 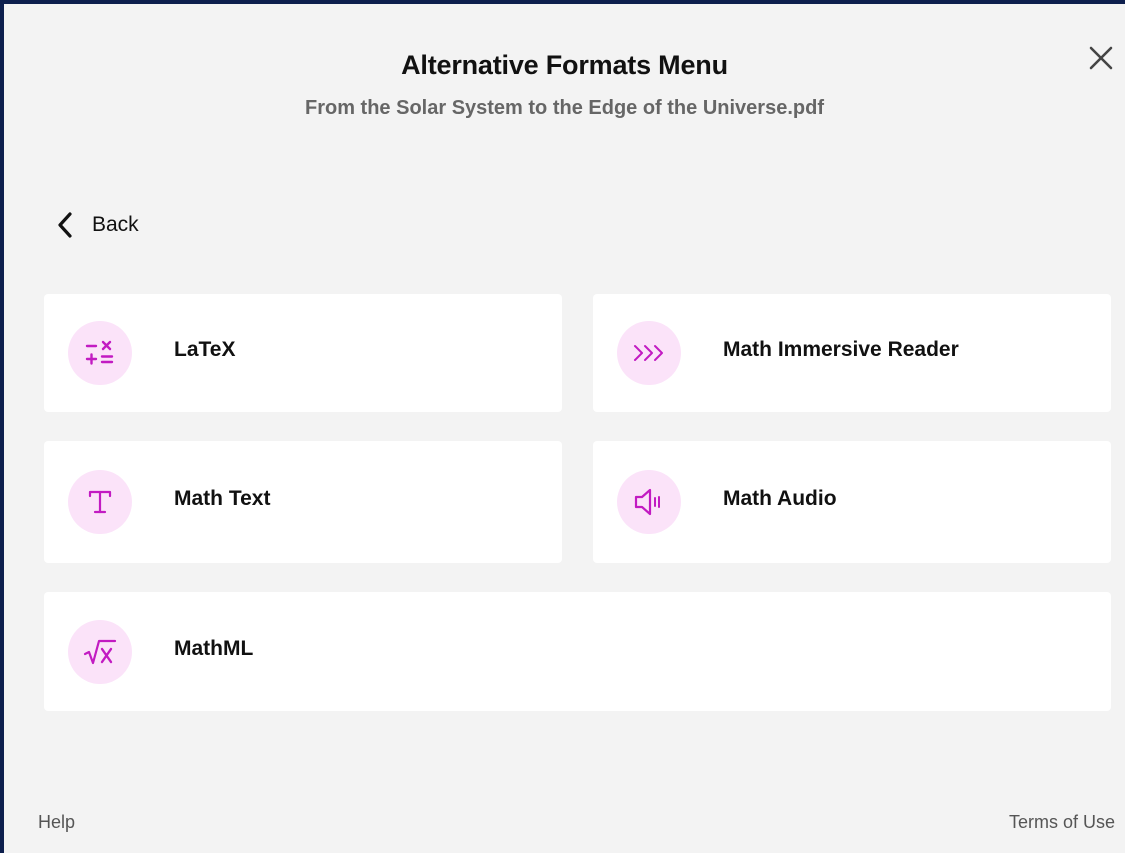 What do you see at coordinates (303, 353) in the screenshot?
I see `format-card-latex: LaTeX` at bounding box center [303, 353].